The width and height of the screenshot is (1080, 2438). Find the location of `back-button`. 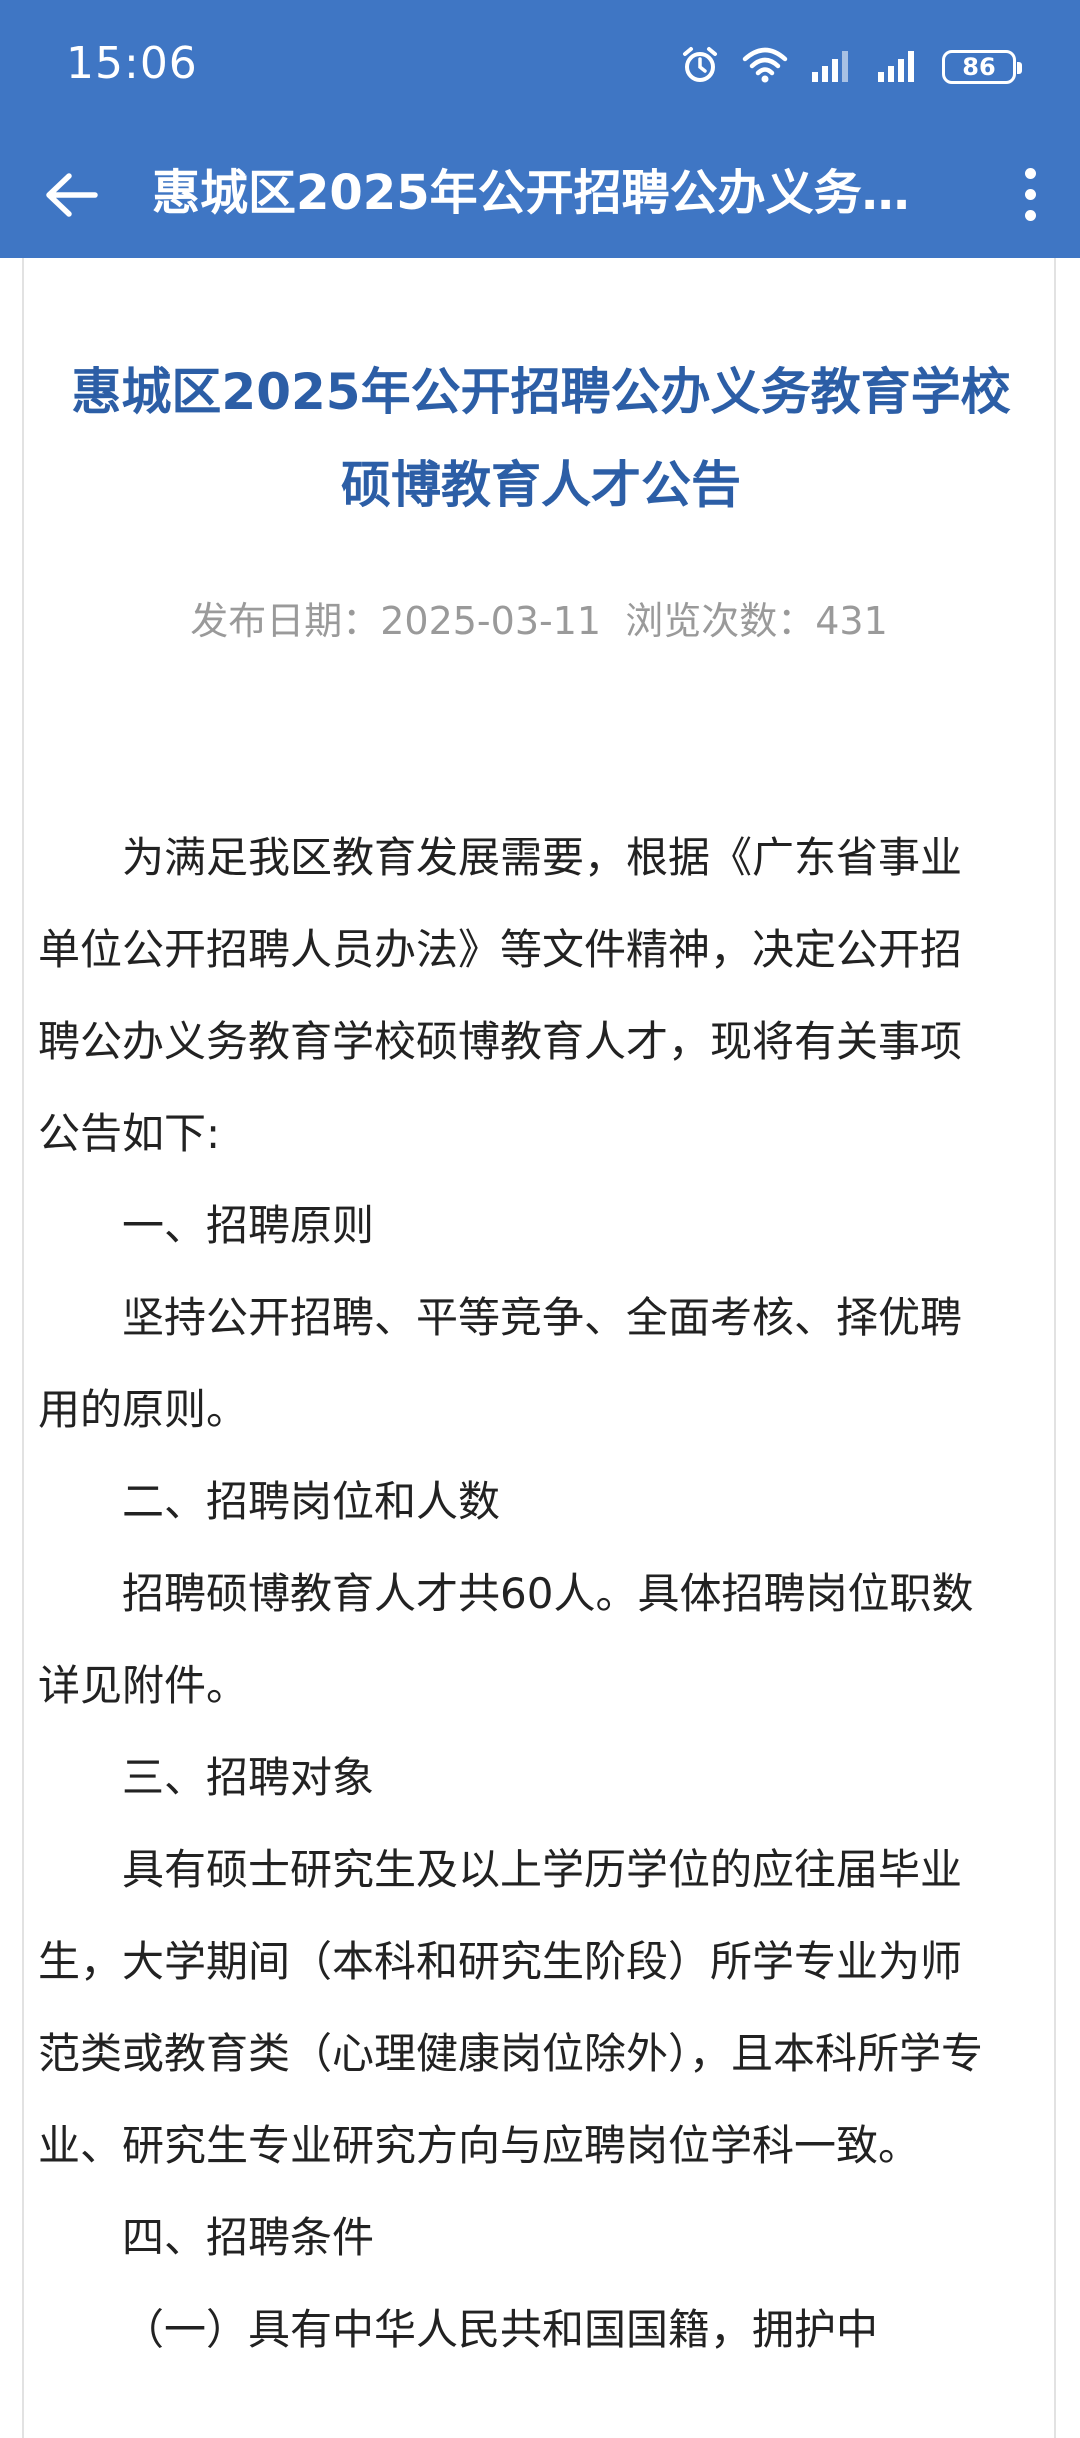

back-button is located at coordinates (71, 195).